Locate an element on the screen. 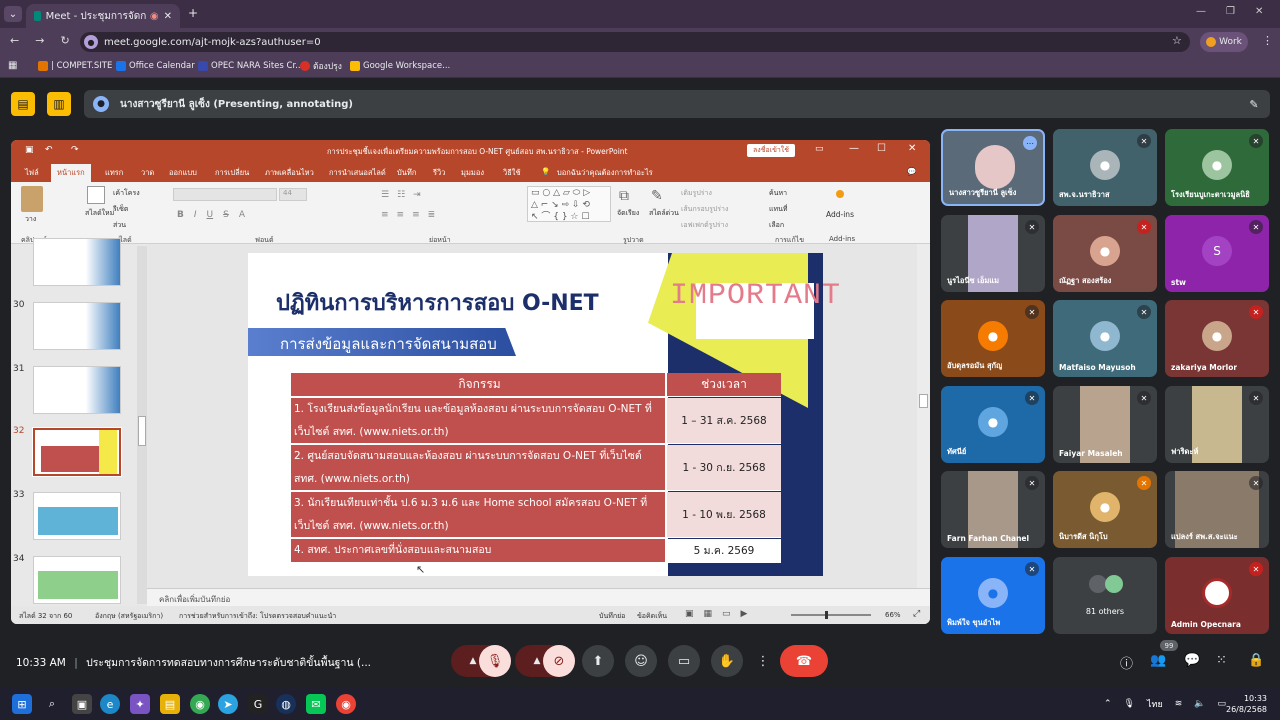 Image resolution: width=1280 pixels, height=720 pixels. tray-mic-icon: 🎙 is located at coordinates (1129, 704).